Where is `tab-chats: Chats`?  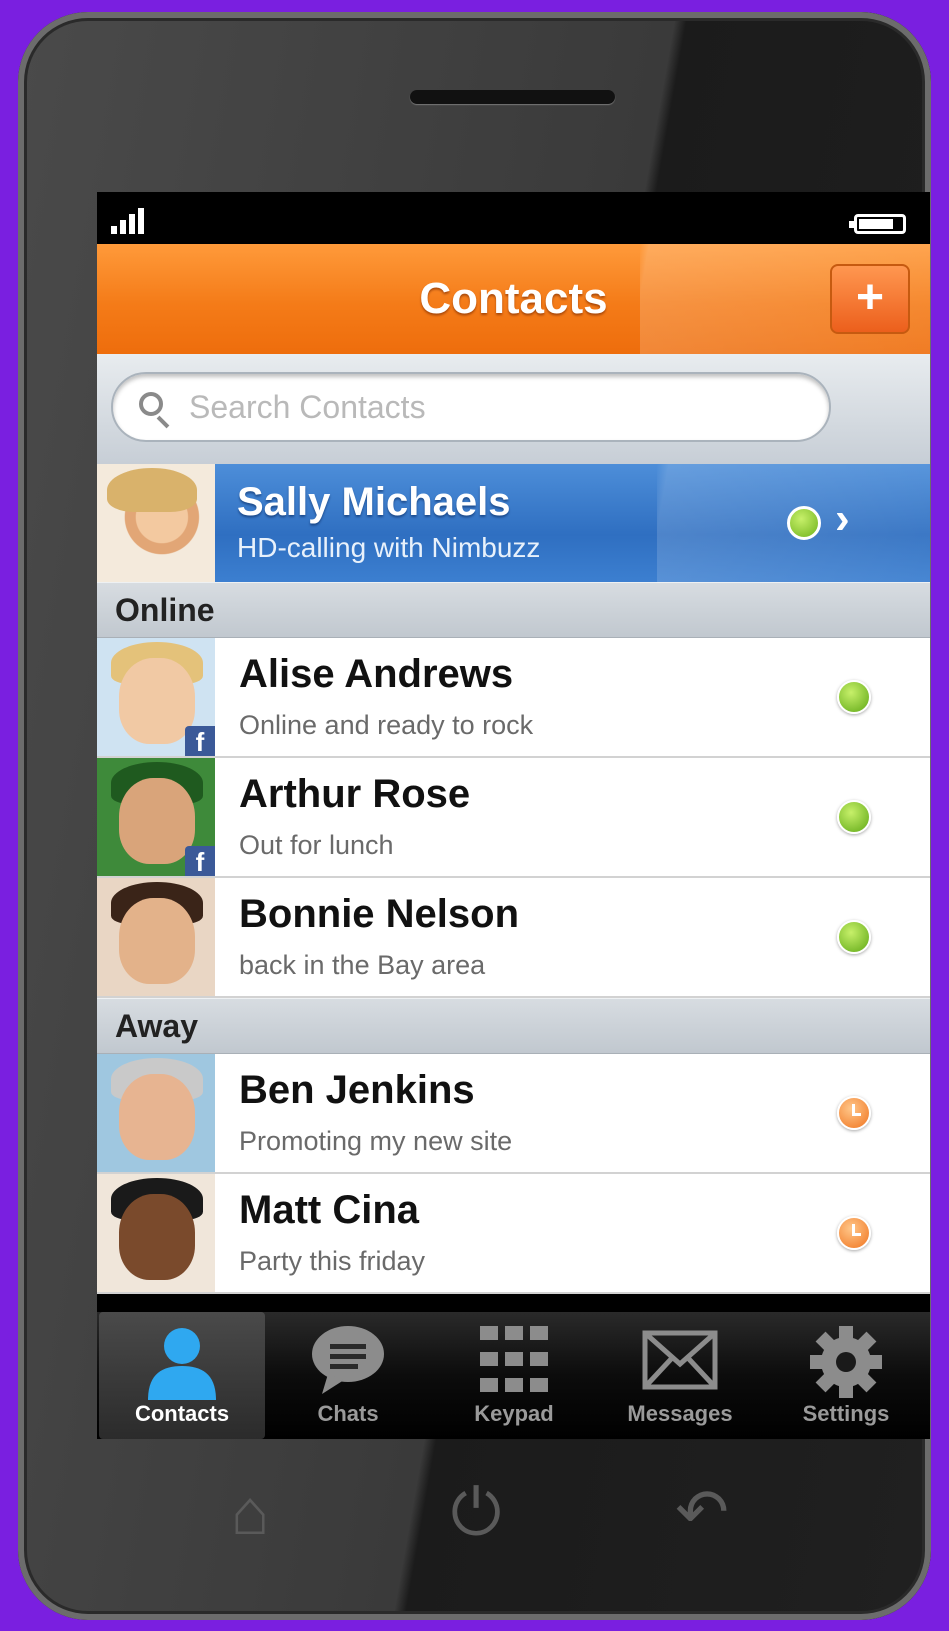
tab-chats: Chats is located at coordinates (348, 1375).